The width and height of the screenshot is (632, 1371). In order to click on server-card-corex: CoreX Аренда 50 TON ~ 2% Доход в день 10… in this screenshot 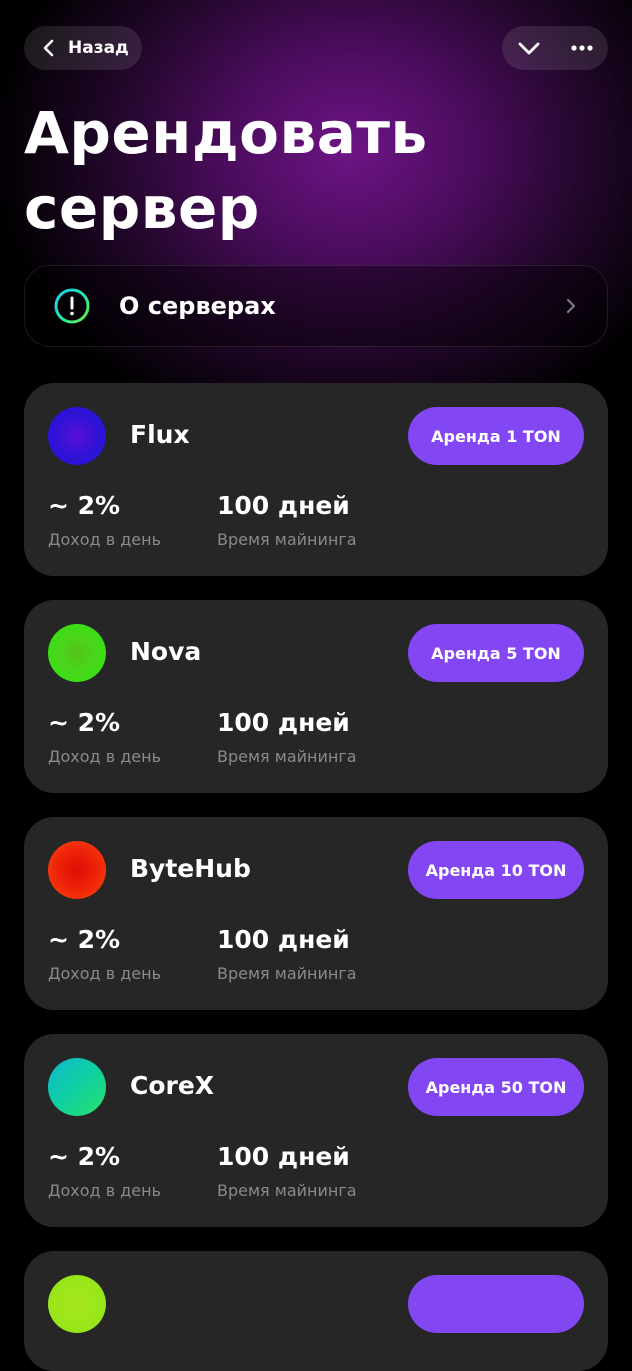, I will do `click(316, 1130)`.